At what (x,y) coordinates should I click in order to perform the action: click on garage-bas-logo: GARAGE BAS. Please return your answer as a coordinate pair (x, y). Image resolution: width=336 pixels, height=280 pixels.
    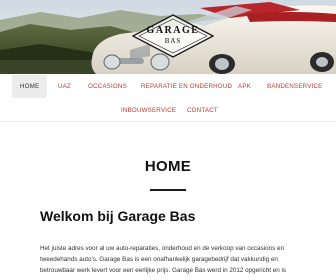
    Looking at the image, I should click on (173, 36).